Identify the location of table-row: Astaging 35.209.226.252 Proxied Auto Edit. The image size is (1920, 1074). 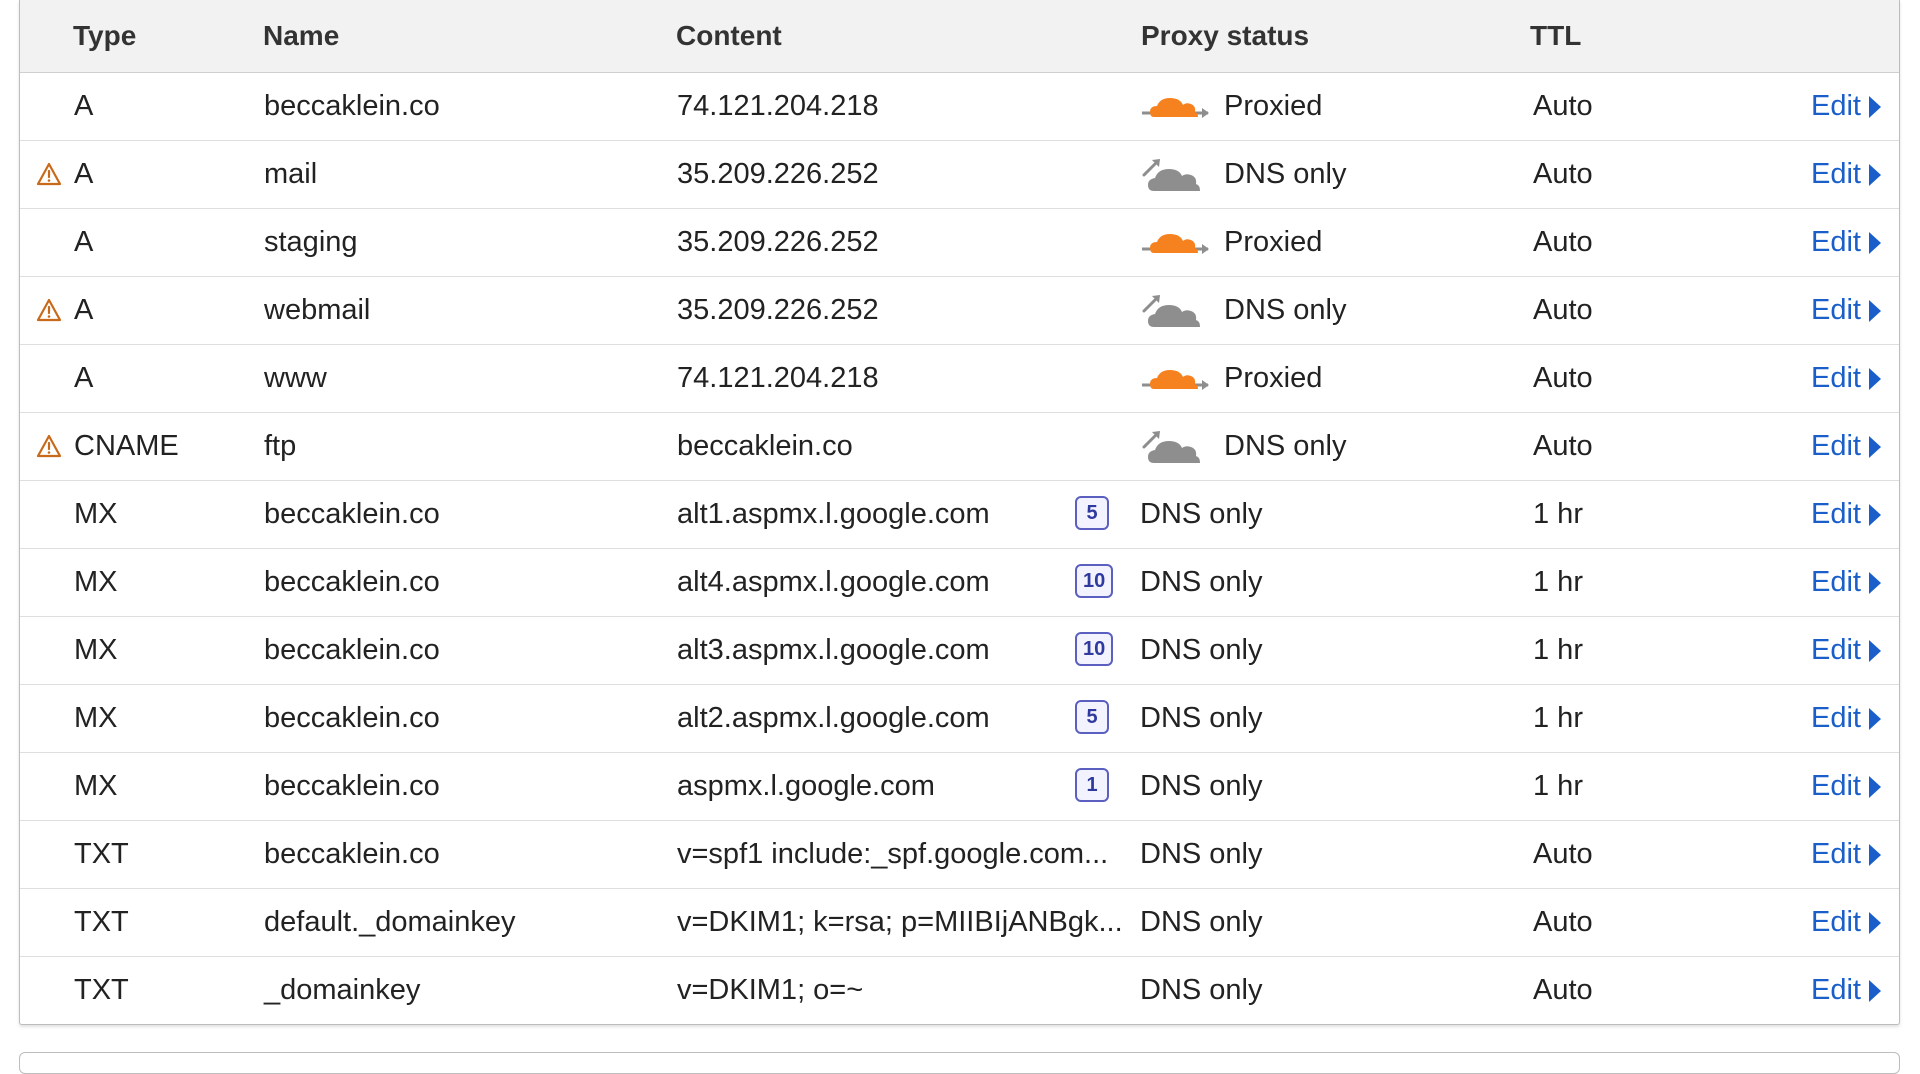
(959, 243).